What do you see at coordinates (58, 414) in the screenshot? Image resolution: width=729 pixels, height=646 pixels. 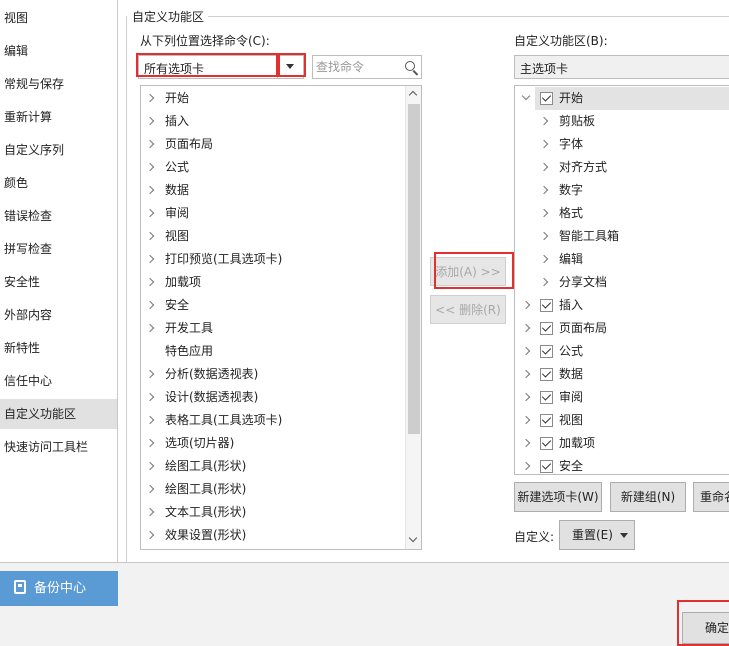 I see `sidebar-item-customize-ribbon: 自定义功能区` at bounding box center [58, 414].